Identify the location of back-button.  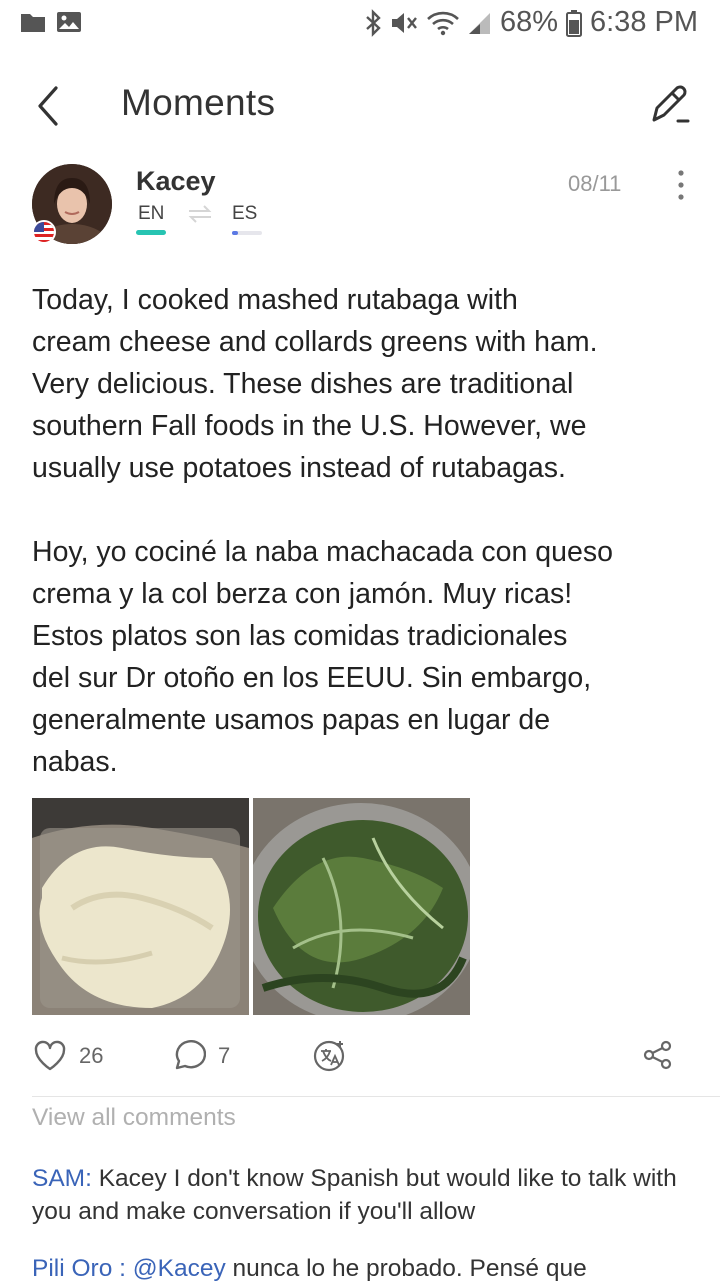
(50, 106).